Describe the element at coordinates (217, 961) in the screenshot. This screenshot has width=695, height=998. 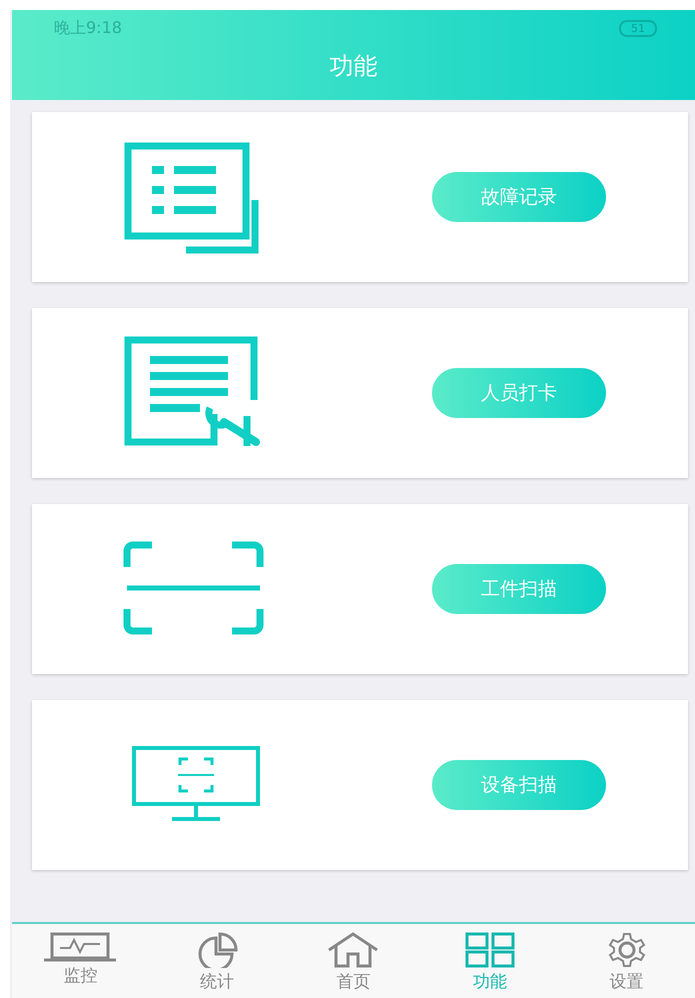
I see `nav-tab: 统计` at that location.